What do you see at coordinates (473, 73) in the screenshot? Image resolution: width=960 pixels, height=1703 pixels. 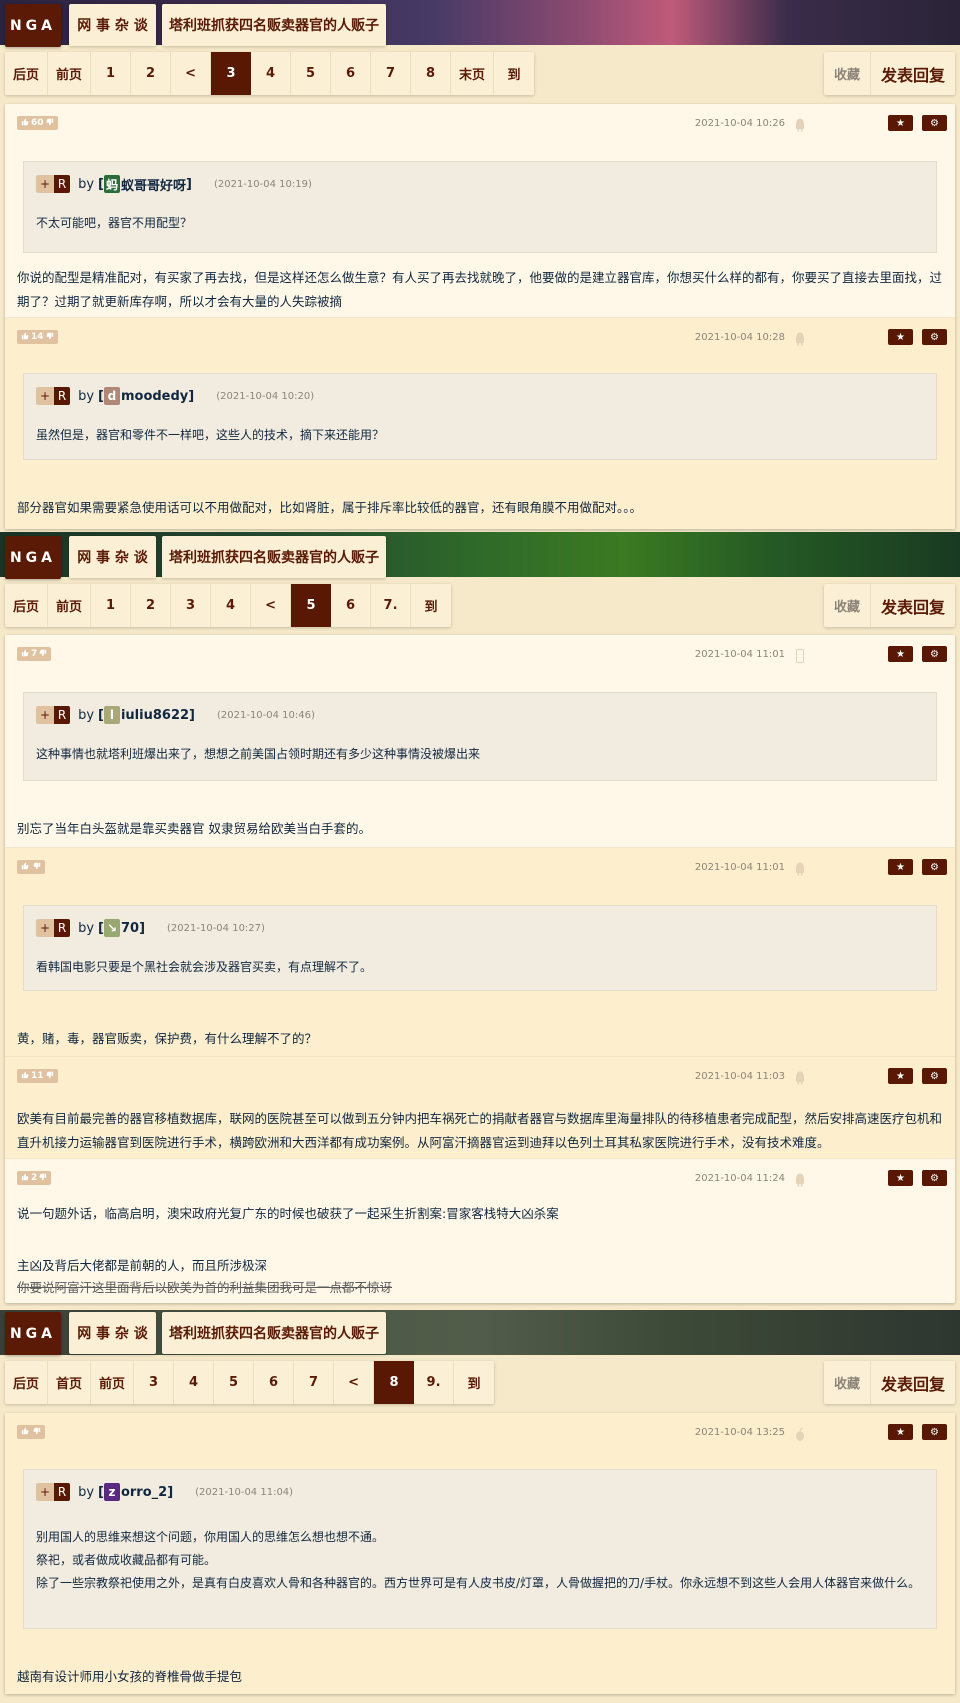 I see `page-link: 末页` at bounding box center [473, 73].